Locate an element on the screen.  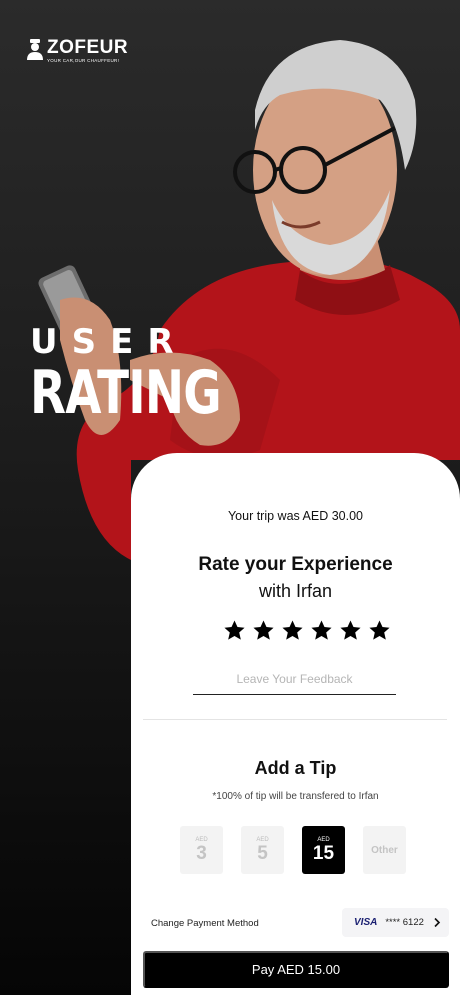
tip-title: Add a Tip is located at coordinates (295, 768).